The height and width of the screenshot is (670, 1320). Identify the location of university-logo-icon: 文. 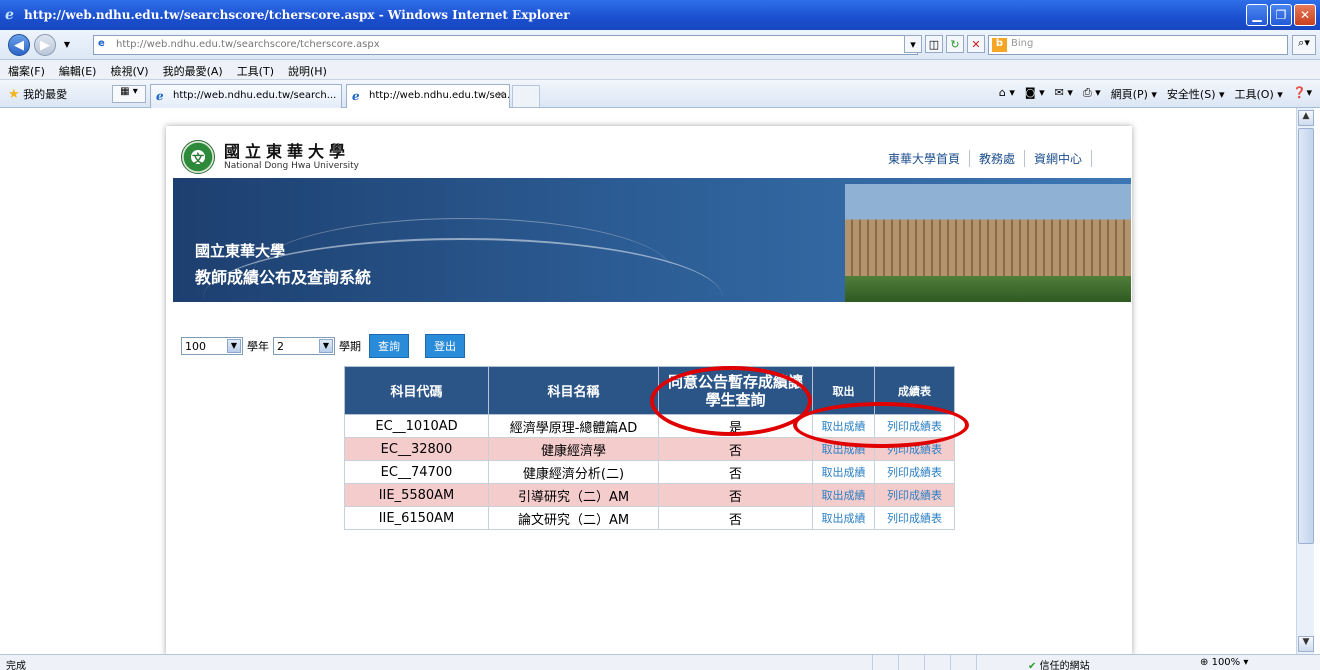
(198, 157).